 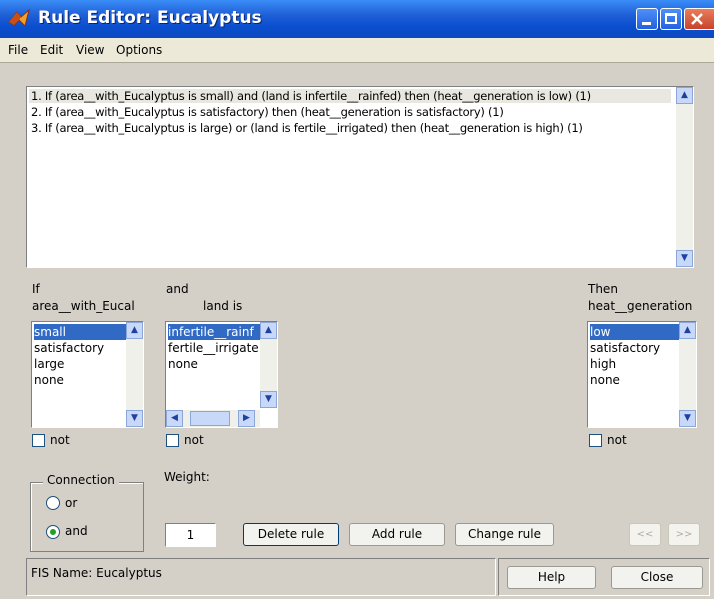 What do you see at coordinates (51, 50) in the screenshot?
I see `menu-edit: Edit` at bounding box center [51, 50].